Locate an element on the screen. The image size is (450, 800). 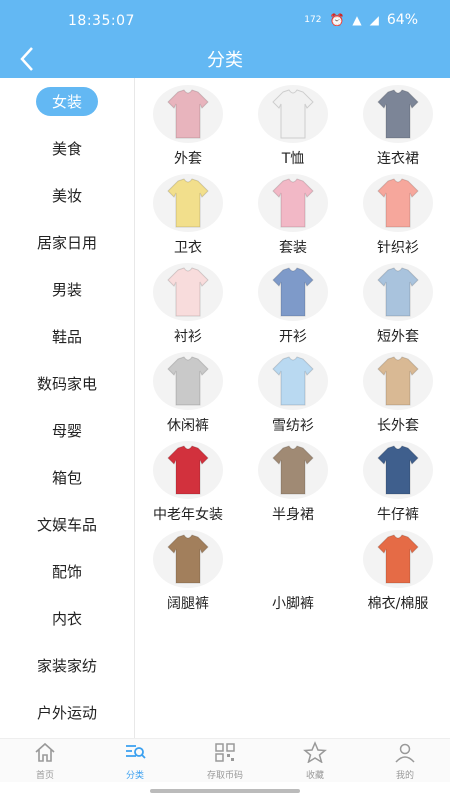
hoodie-icon is located at coordinates (188, 203).